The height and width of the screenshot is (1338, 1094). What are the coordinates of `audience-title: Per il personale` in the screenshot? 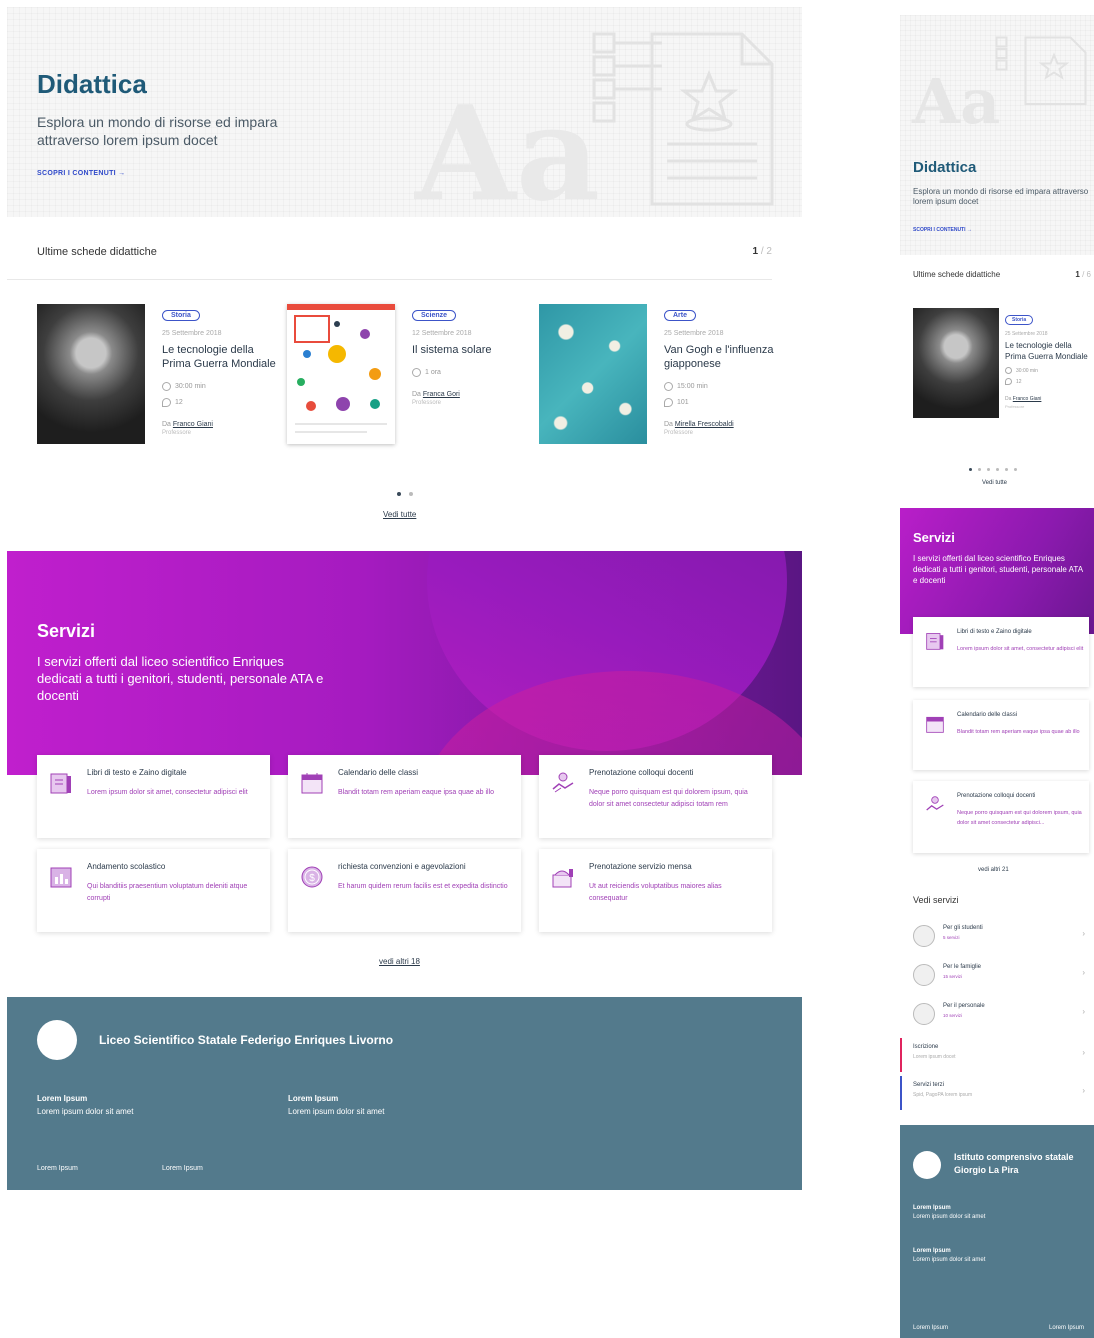 It's located at (964, 1006).